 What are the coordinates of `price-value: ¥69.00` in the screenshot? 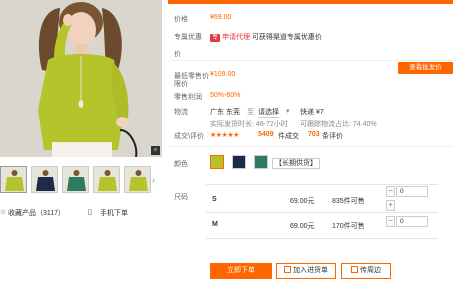 It's located at (221, 17).